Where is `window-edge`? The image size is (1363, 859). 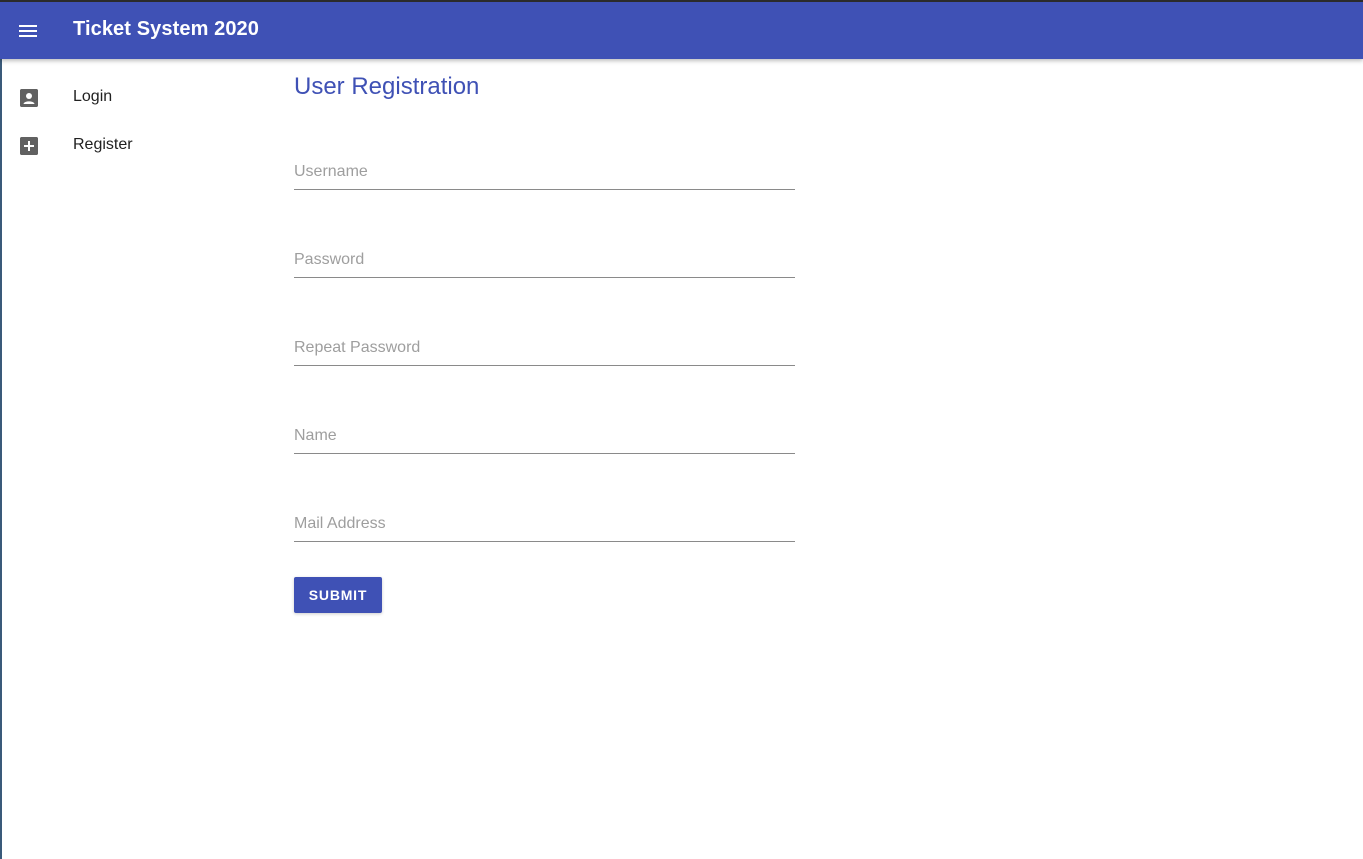 window-edge is located at coordinates (1, 459).